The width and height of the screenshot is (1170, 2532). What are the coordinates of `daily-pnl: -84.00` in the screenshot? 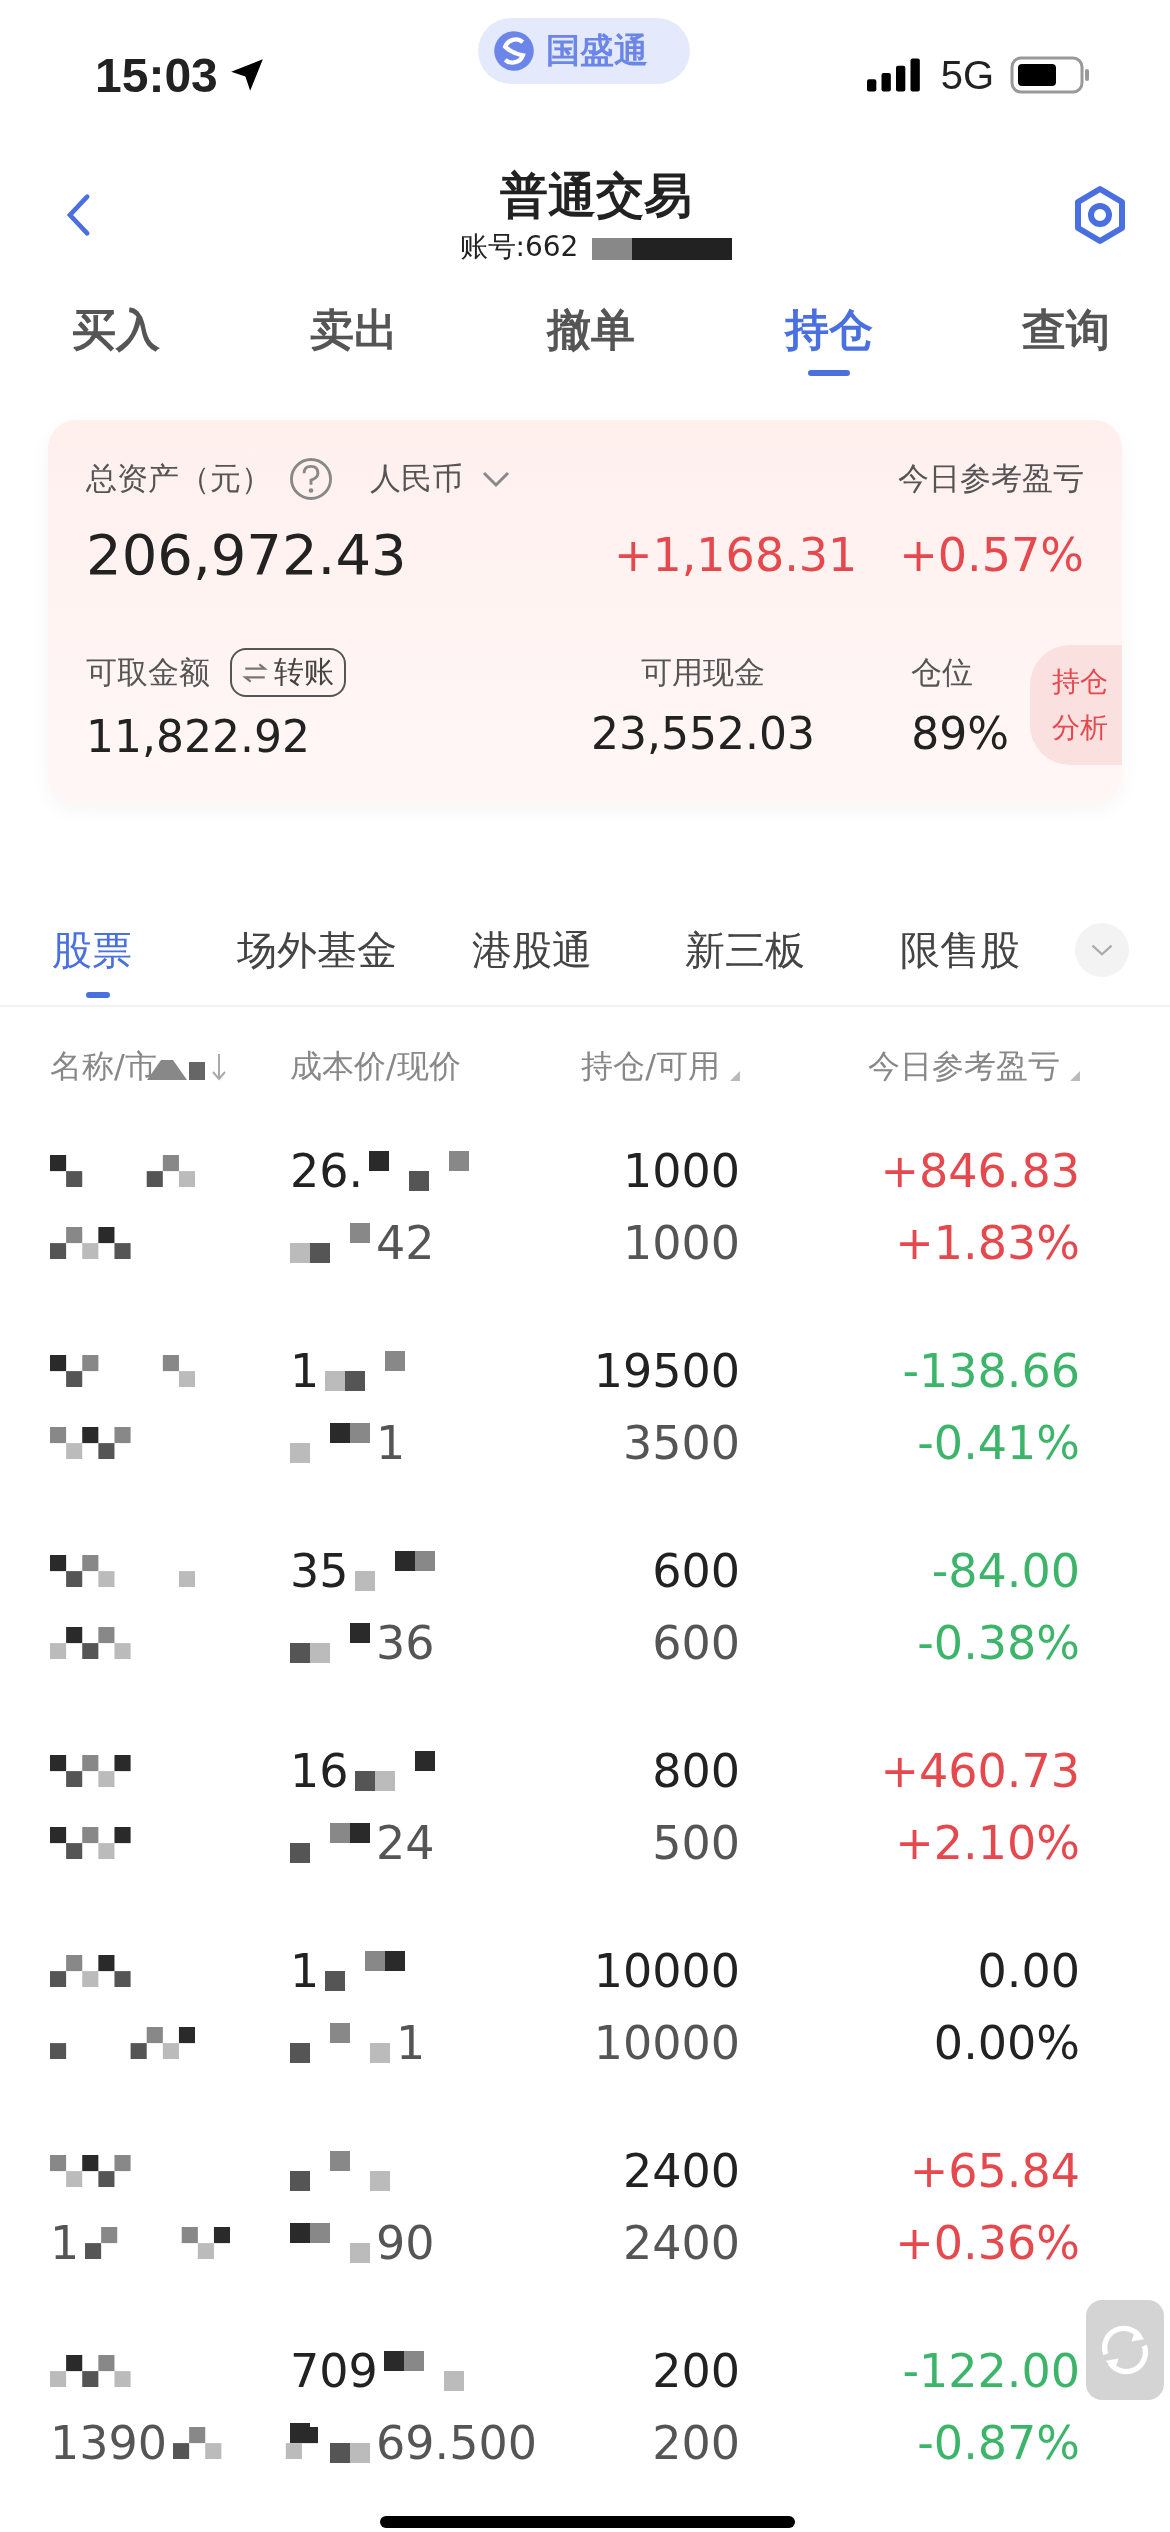 It's located at (1005, 1571).